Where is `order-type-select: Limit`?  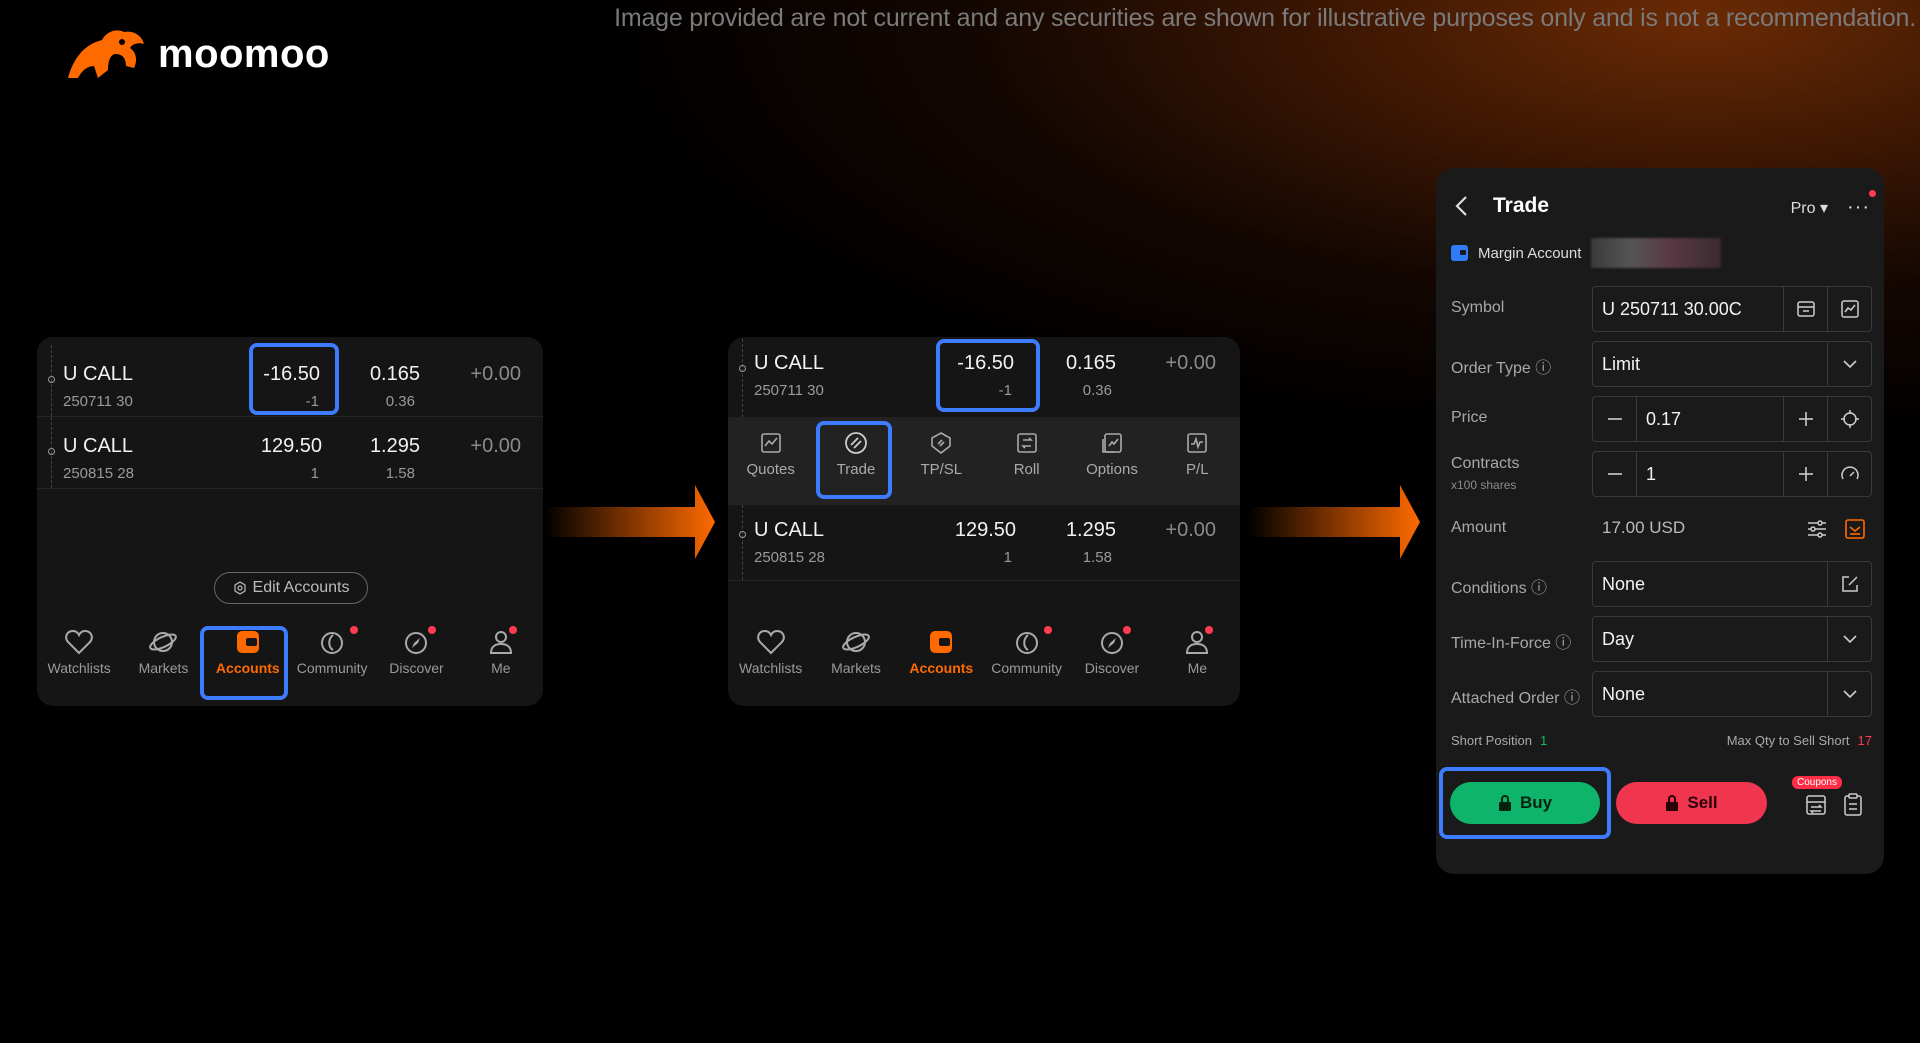 order-type-select: Limit is located at coordinates (1732, 364).